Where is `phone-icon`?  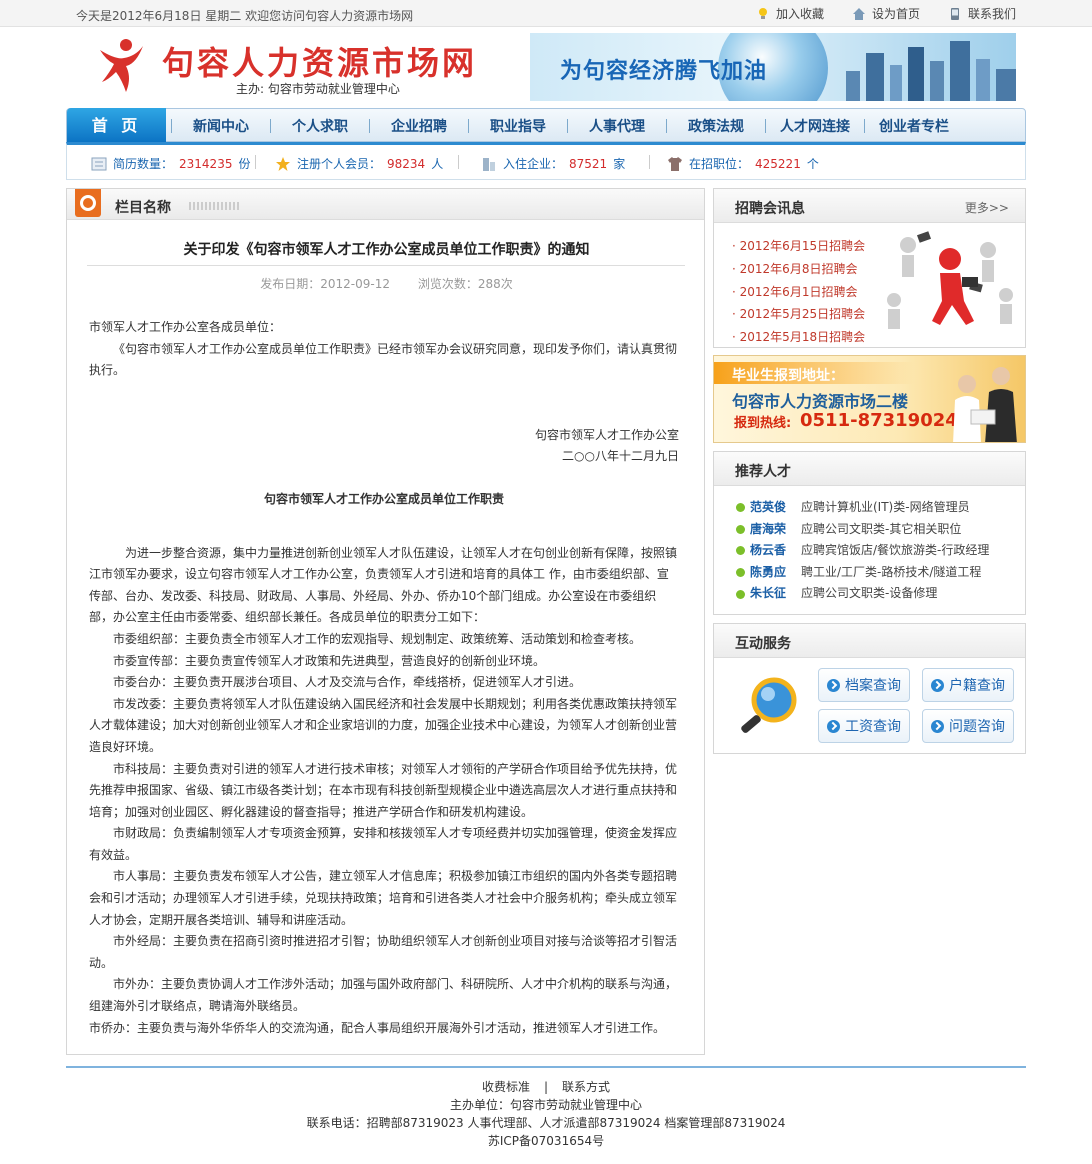
phone-icon is located at coordinates (954, 13).